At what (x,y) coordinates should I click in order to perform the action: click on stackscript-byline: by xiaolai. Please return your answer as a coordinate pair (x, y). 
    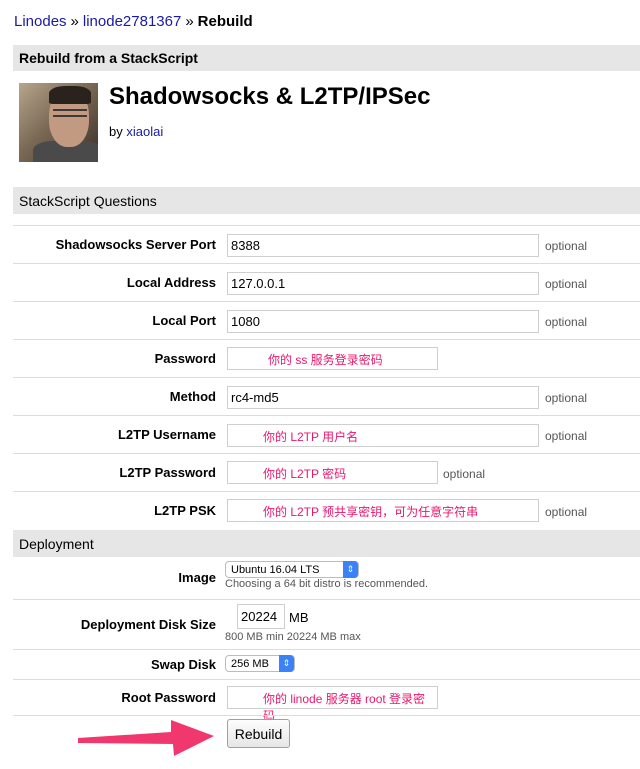
    Looking at the image, I should click on (136, 131).